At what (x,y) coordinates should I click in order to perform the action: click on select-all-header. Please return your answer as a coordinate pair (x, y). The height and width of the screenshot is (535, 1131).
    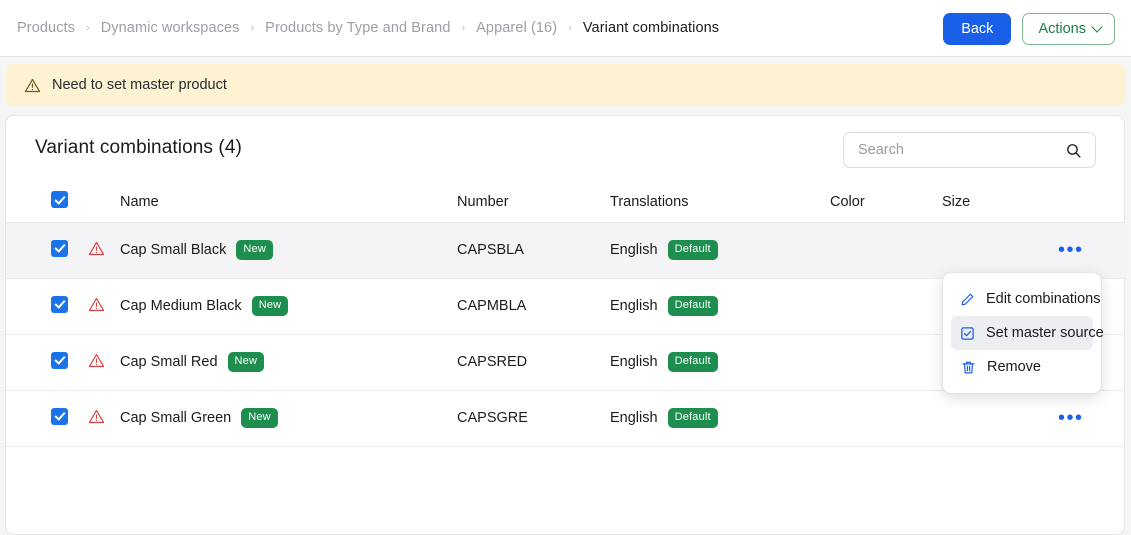
    Looking at the image, I should click on (47, 202).